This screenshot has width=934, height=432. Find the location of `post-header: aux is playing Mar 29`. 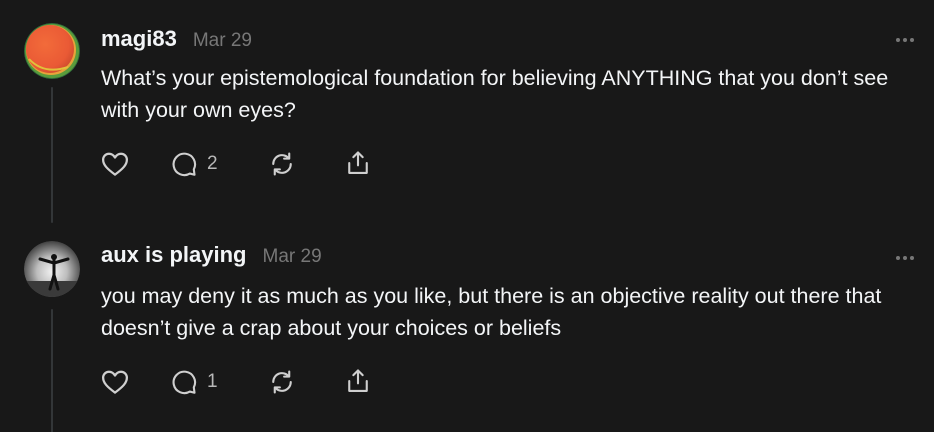

post-header: aux is playing Mar 29 is located at coordinates (211, 256).